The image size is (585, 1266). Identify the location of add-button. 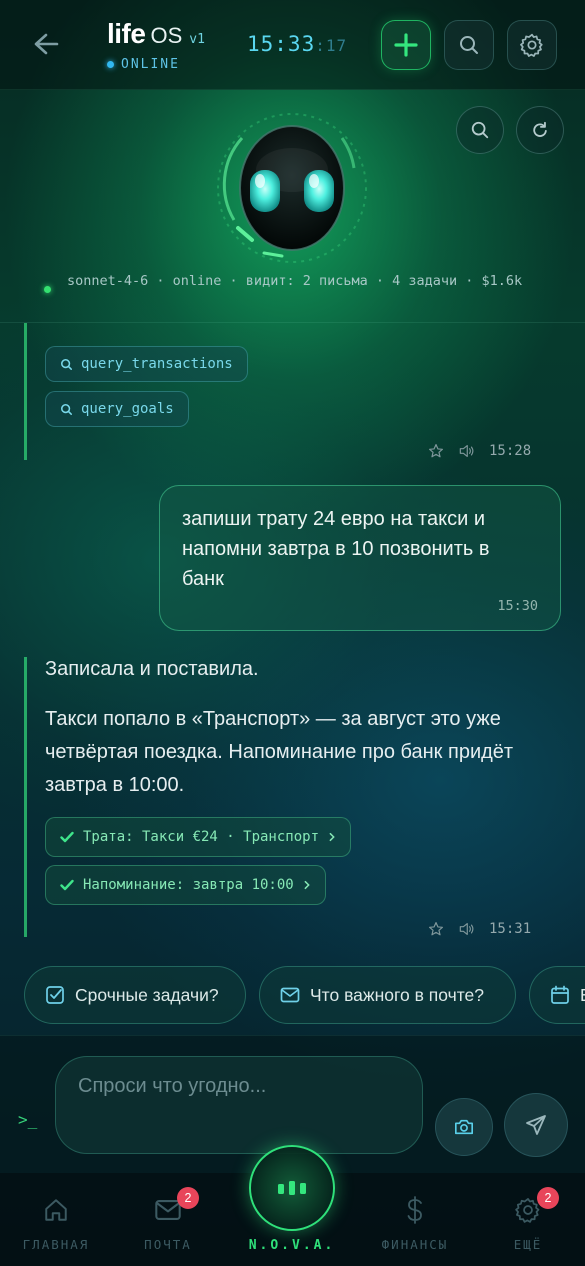
(406, 45).